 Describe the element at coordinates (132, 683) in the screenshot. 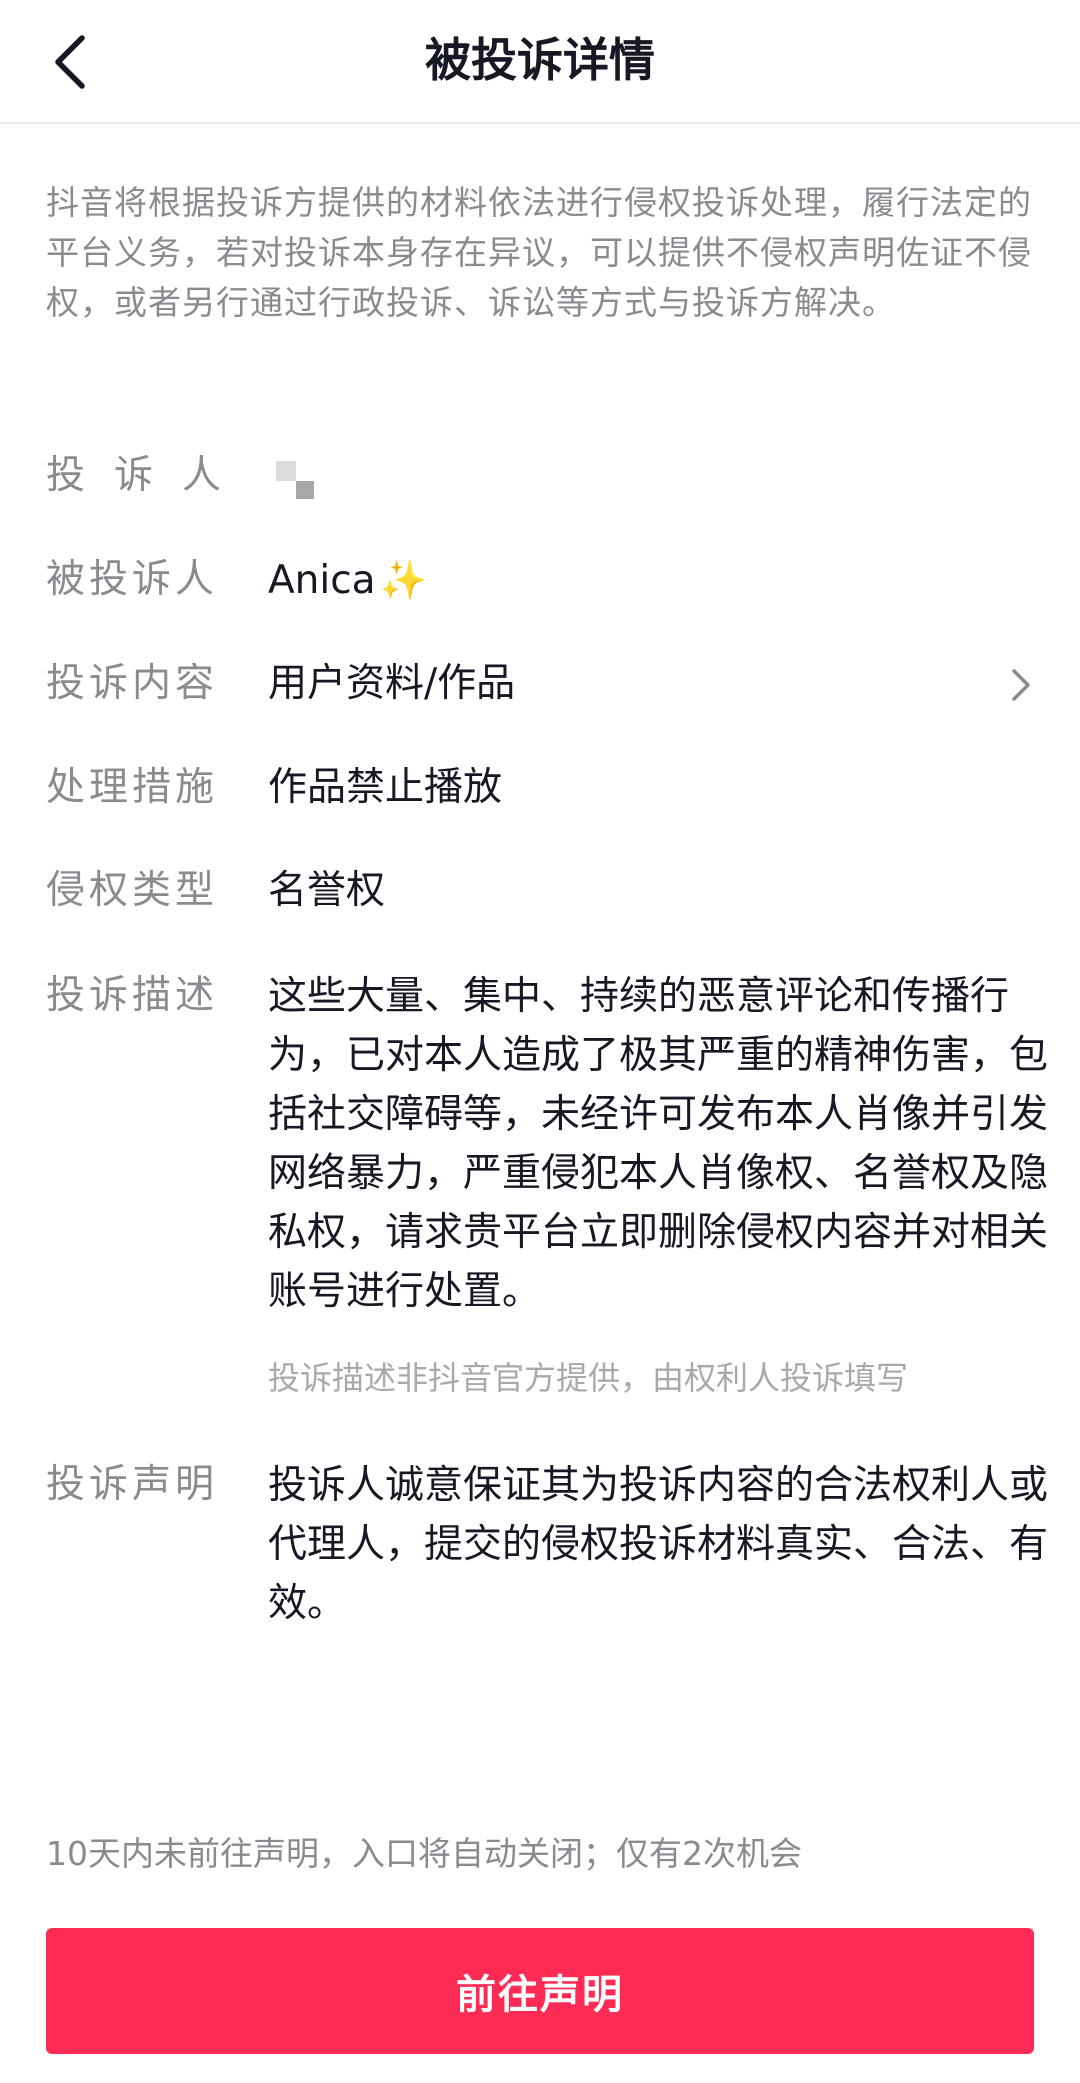

I see `complaint-content-label: 投诉内容` at that location.